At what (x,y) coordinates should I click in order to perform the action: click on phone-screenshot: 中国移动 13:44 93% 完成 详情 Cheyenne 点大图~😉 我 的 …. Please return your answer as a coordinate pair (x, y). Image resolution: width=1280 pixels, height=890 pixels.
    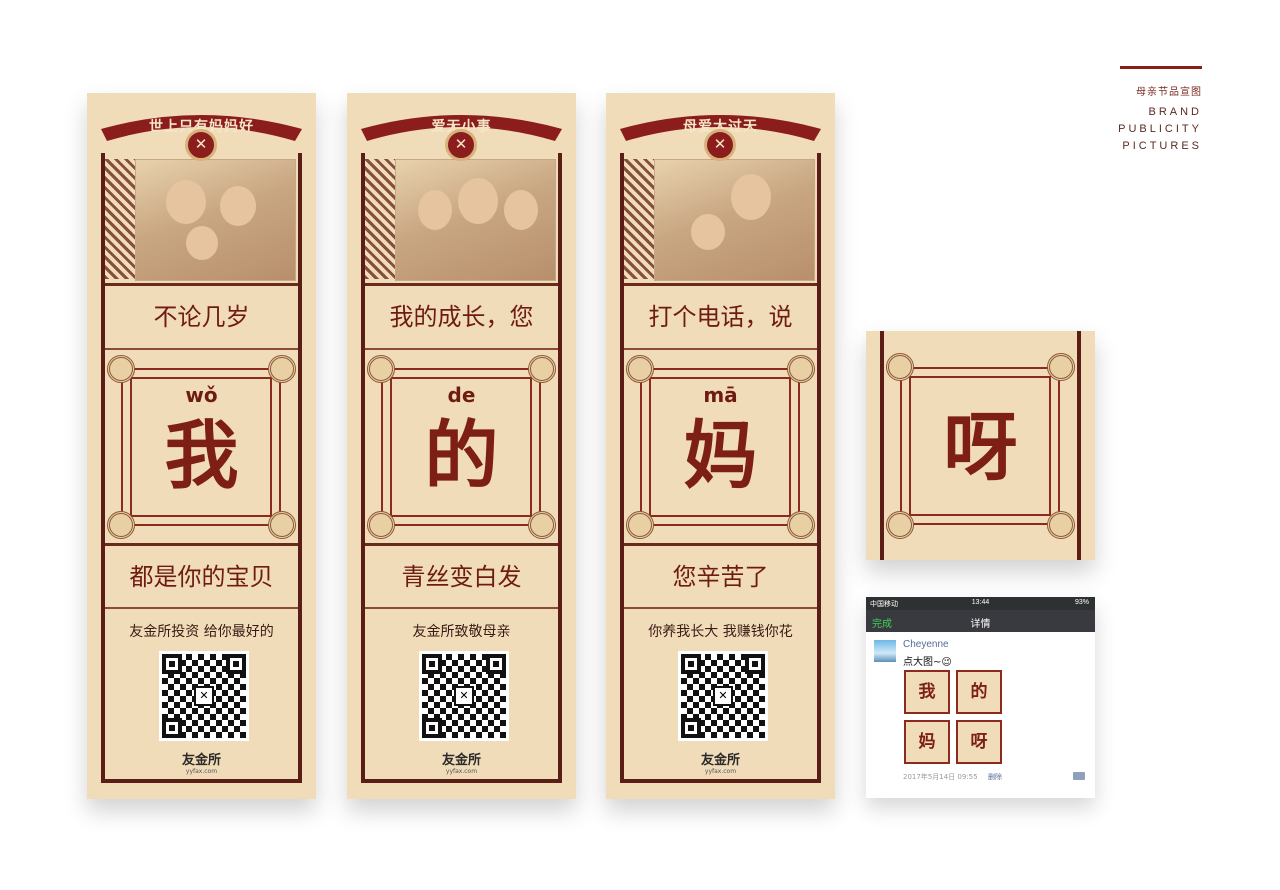
    Looking at the image, I should click on (980, 697).